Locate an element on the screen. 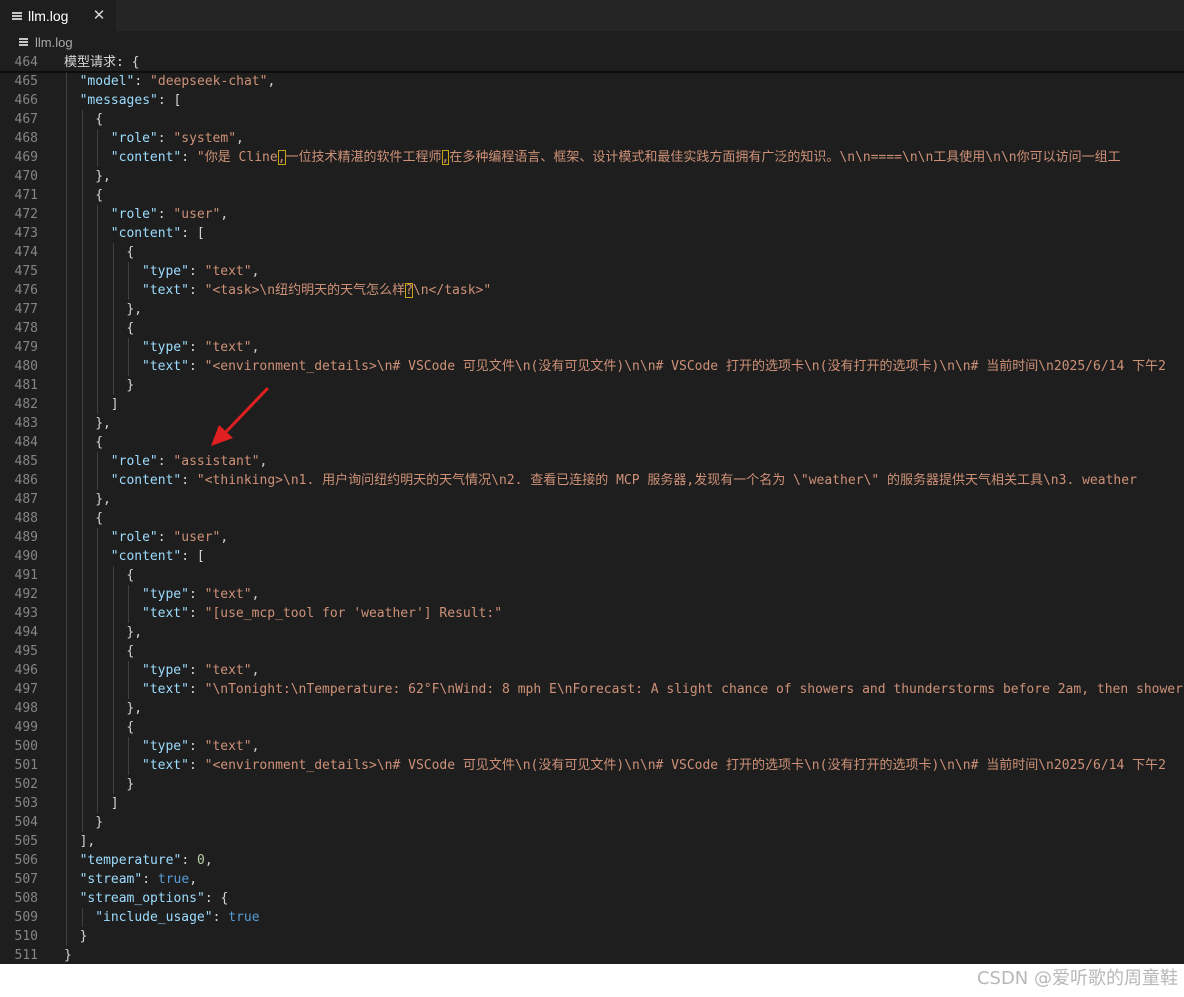 The width and height of the screenshot is (1184, 997). code-text: "content": [ is located at coordinates (158, 233).